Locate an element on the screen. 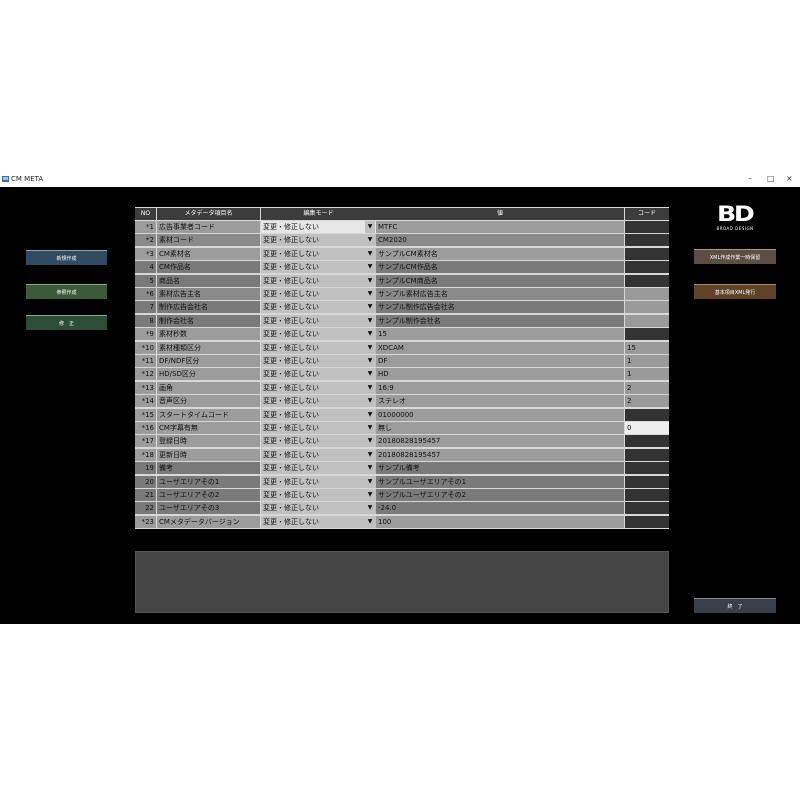 This screenshot has height=800, width=800. xml-release-button: 基本項目XML発行 is located at coordinates (735, 291).